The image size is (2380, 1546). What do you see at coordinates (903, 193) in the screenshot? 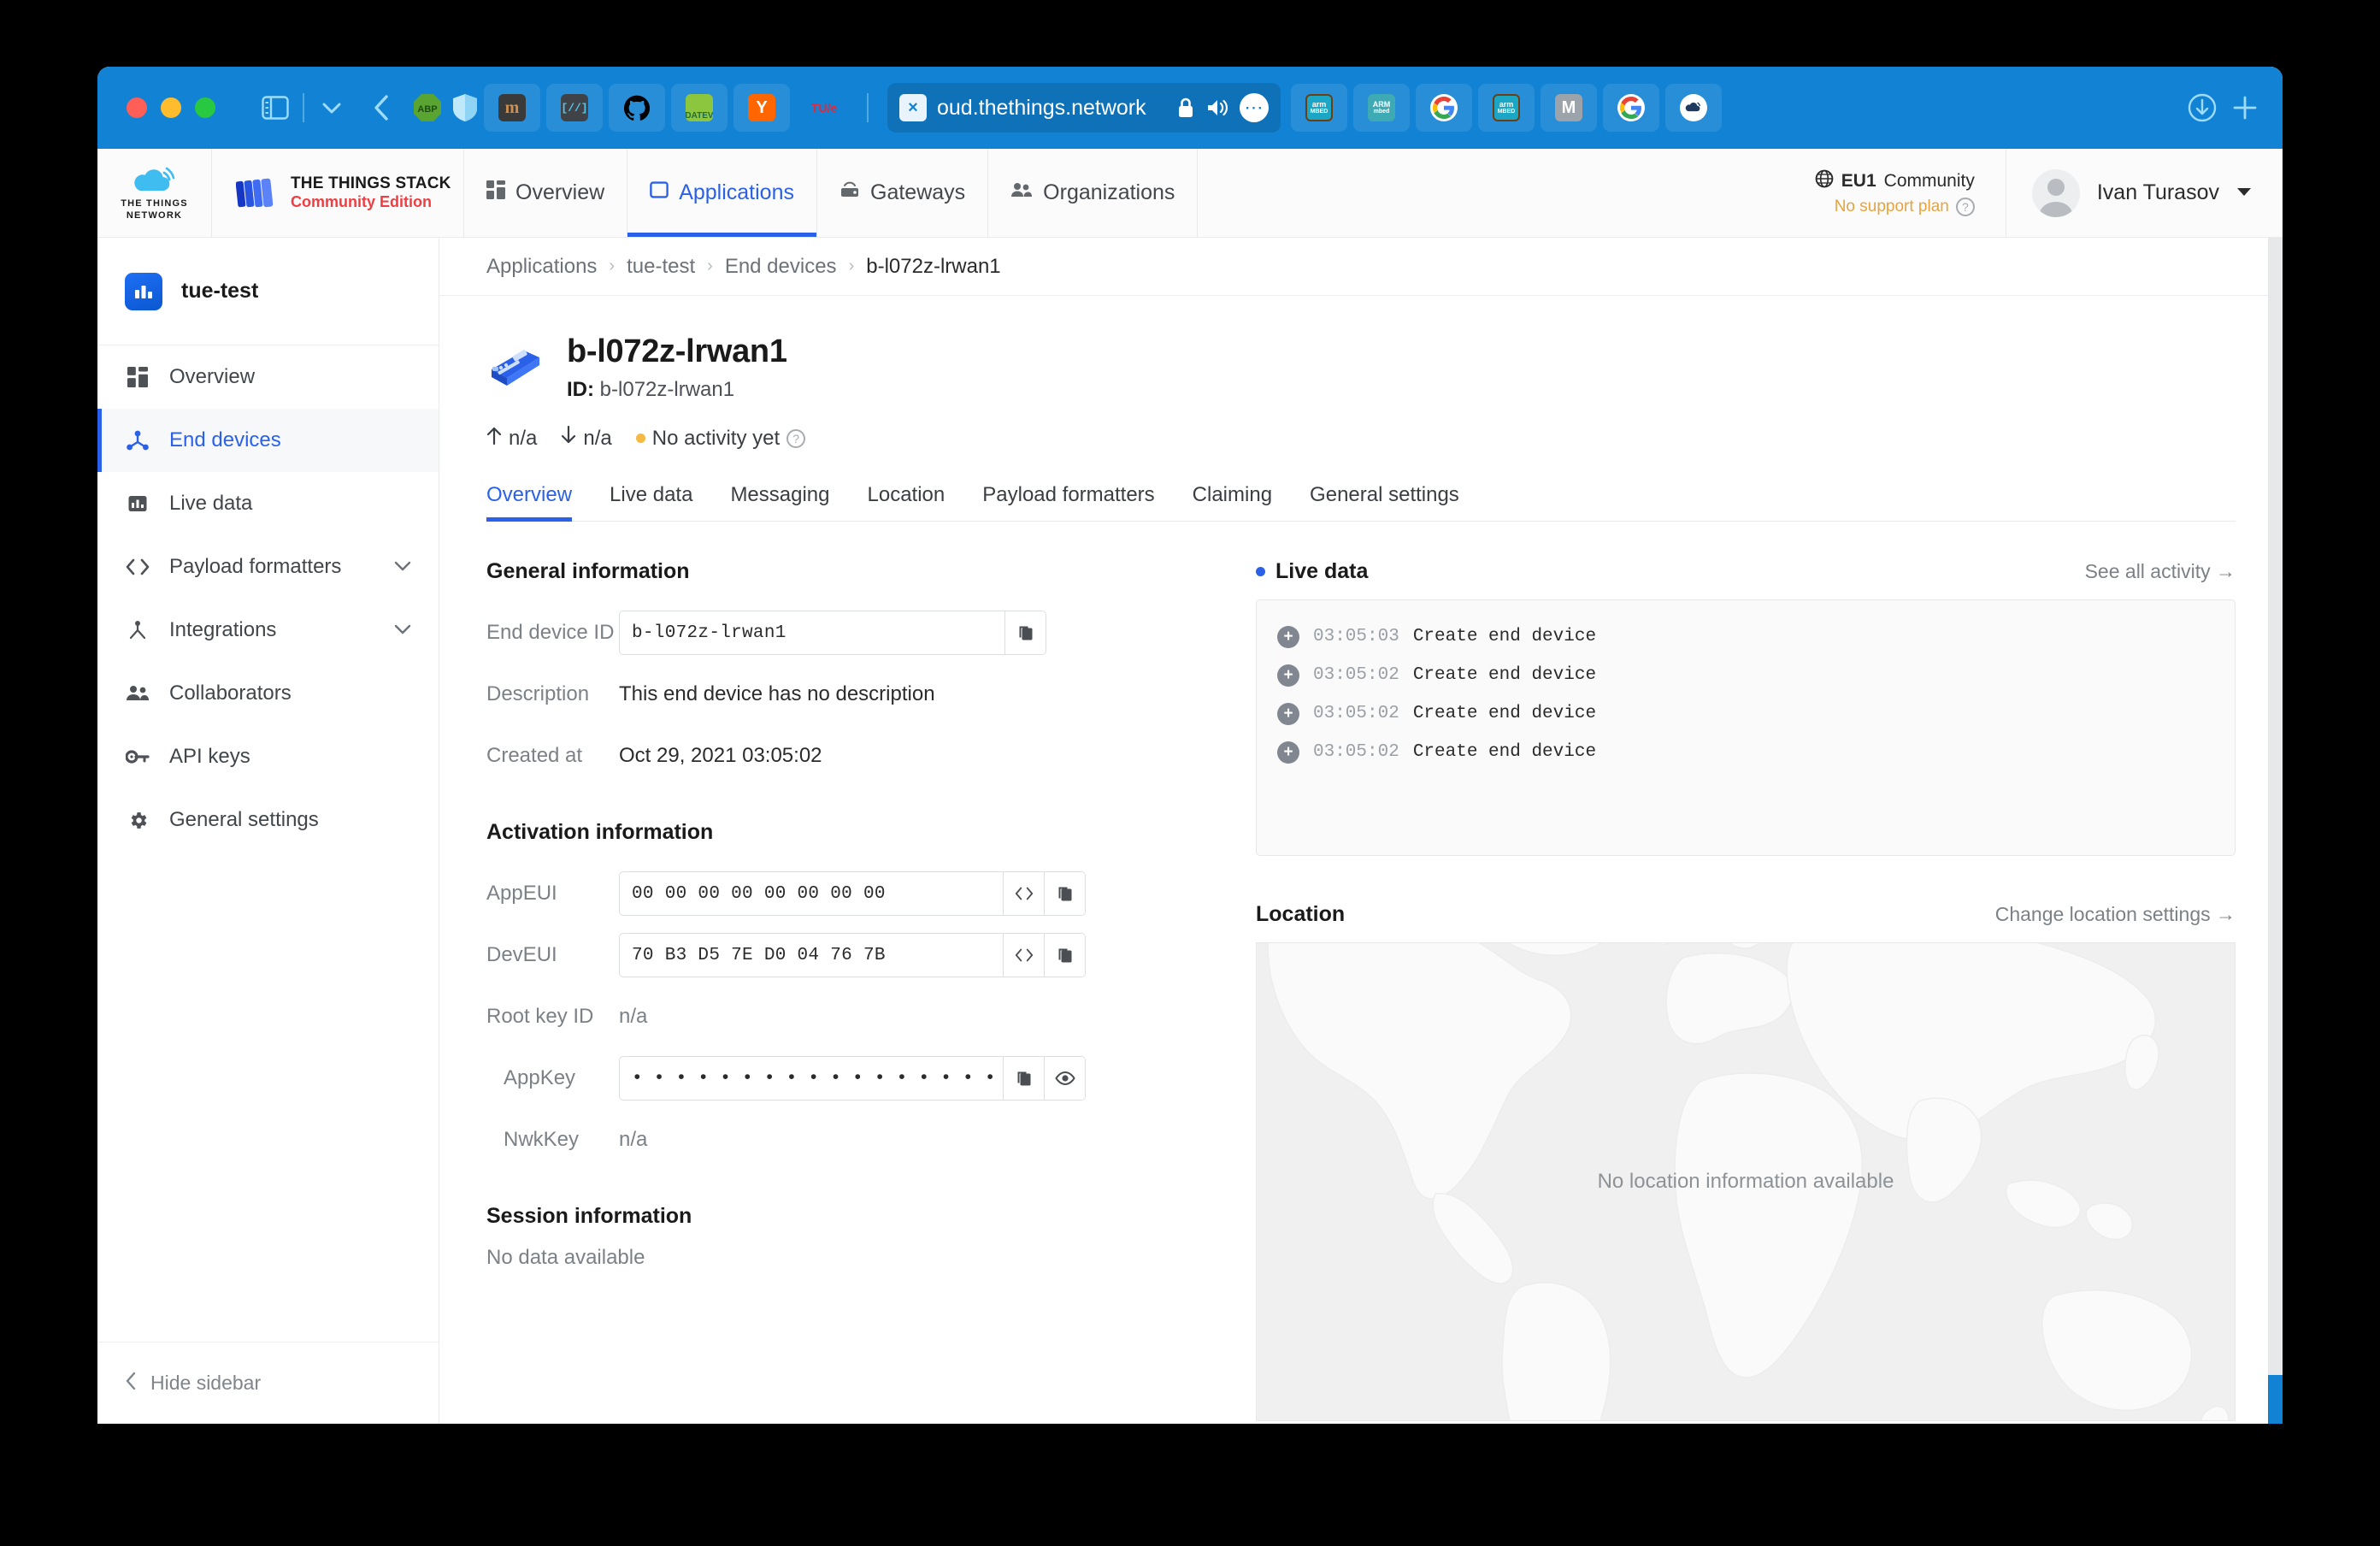
I see `nav-gateways: Gateways` at bounding box center [903, 193].